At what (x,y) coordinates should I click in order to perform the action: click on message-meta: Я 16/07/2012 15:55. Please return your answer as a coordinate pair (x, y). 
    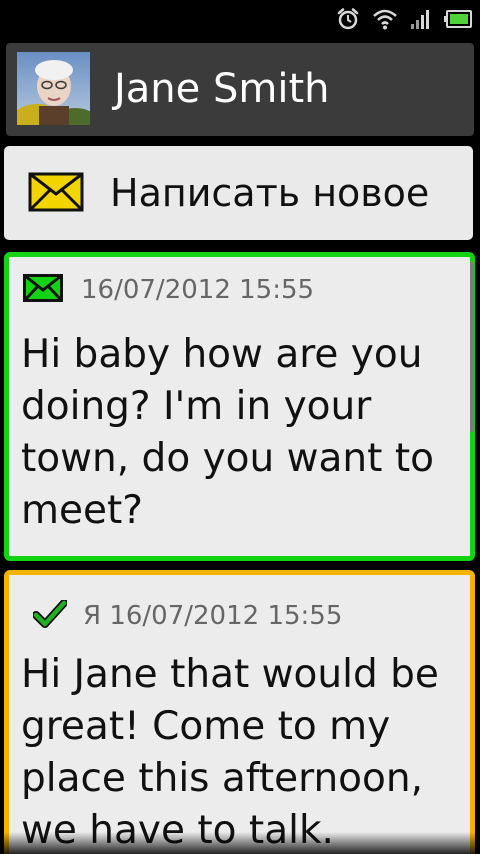
    Looking at the image, I should click on (187, 616).